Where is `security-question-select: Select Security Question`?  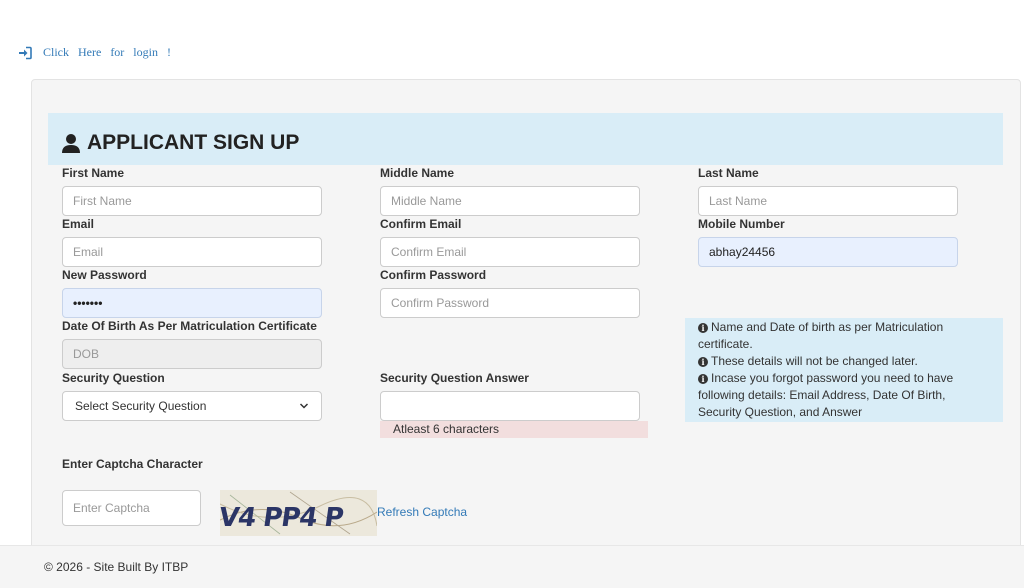 security-question-select: Select Security Question is located at coordinates (192, 406).